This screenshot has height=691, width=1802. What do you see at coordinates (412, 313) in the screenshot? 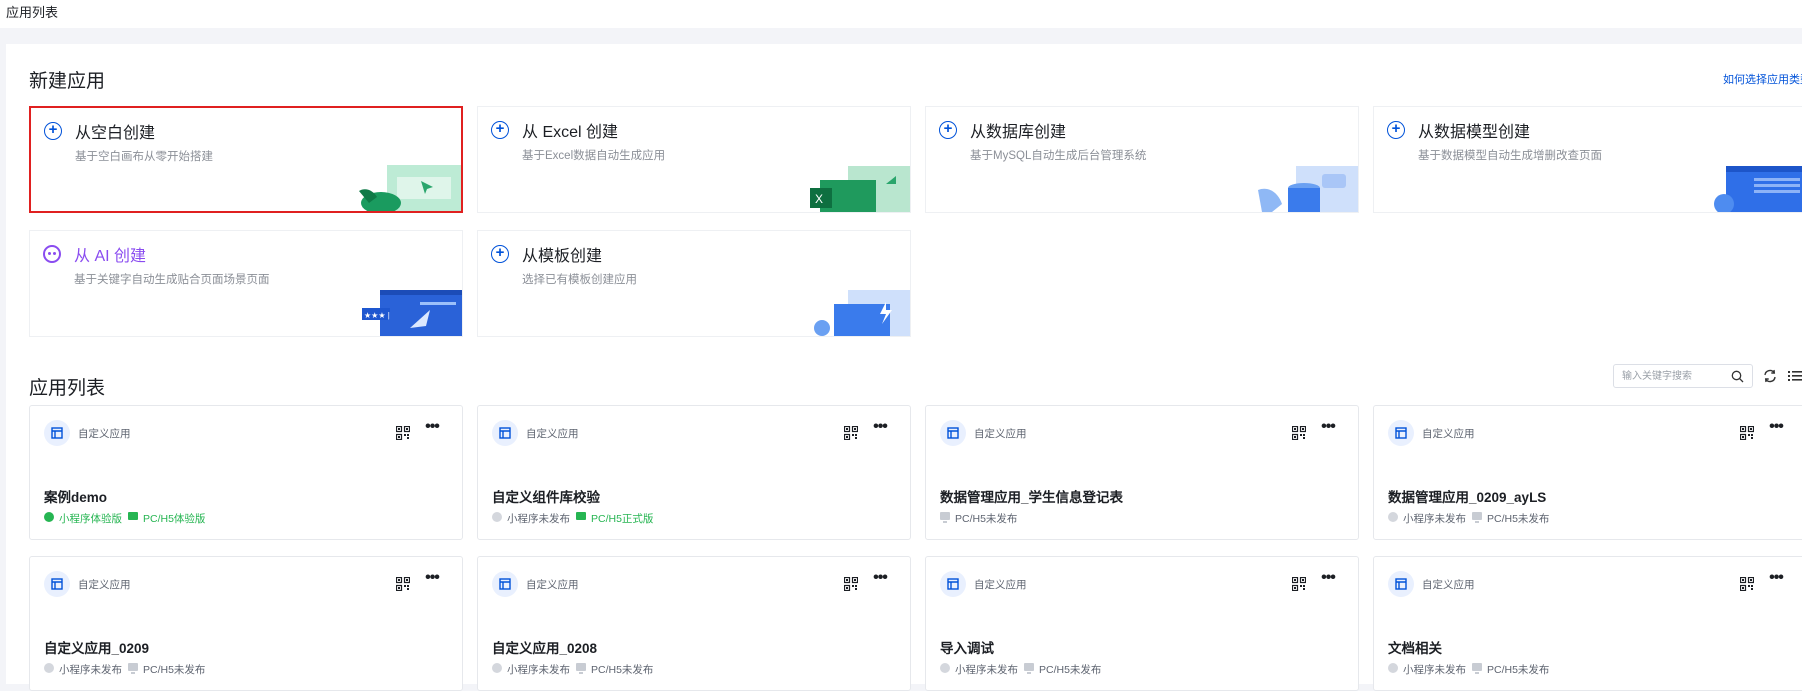
I see `ai-illustration-icon: ★★★ |` at bounding box center [412, 313].